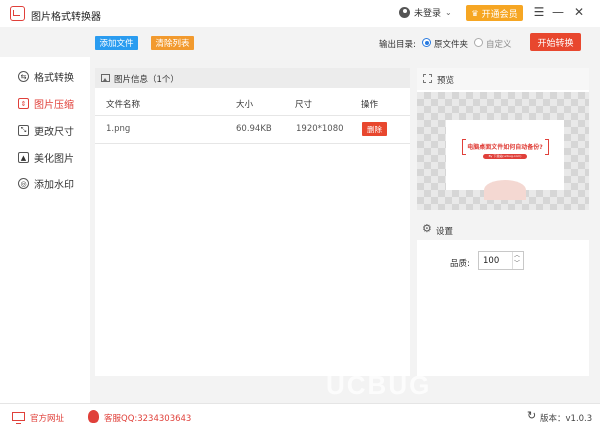 This screenshot has width=600, height=430. I want to click on quality-spinner: ︿ ﹀, so click(517, 260).